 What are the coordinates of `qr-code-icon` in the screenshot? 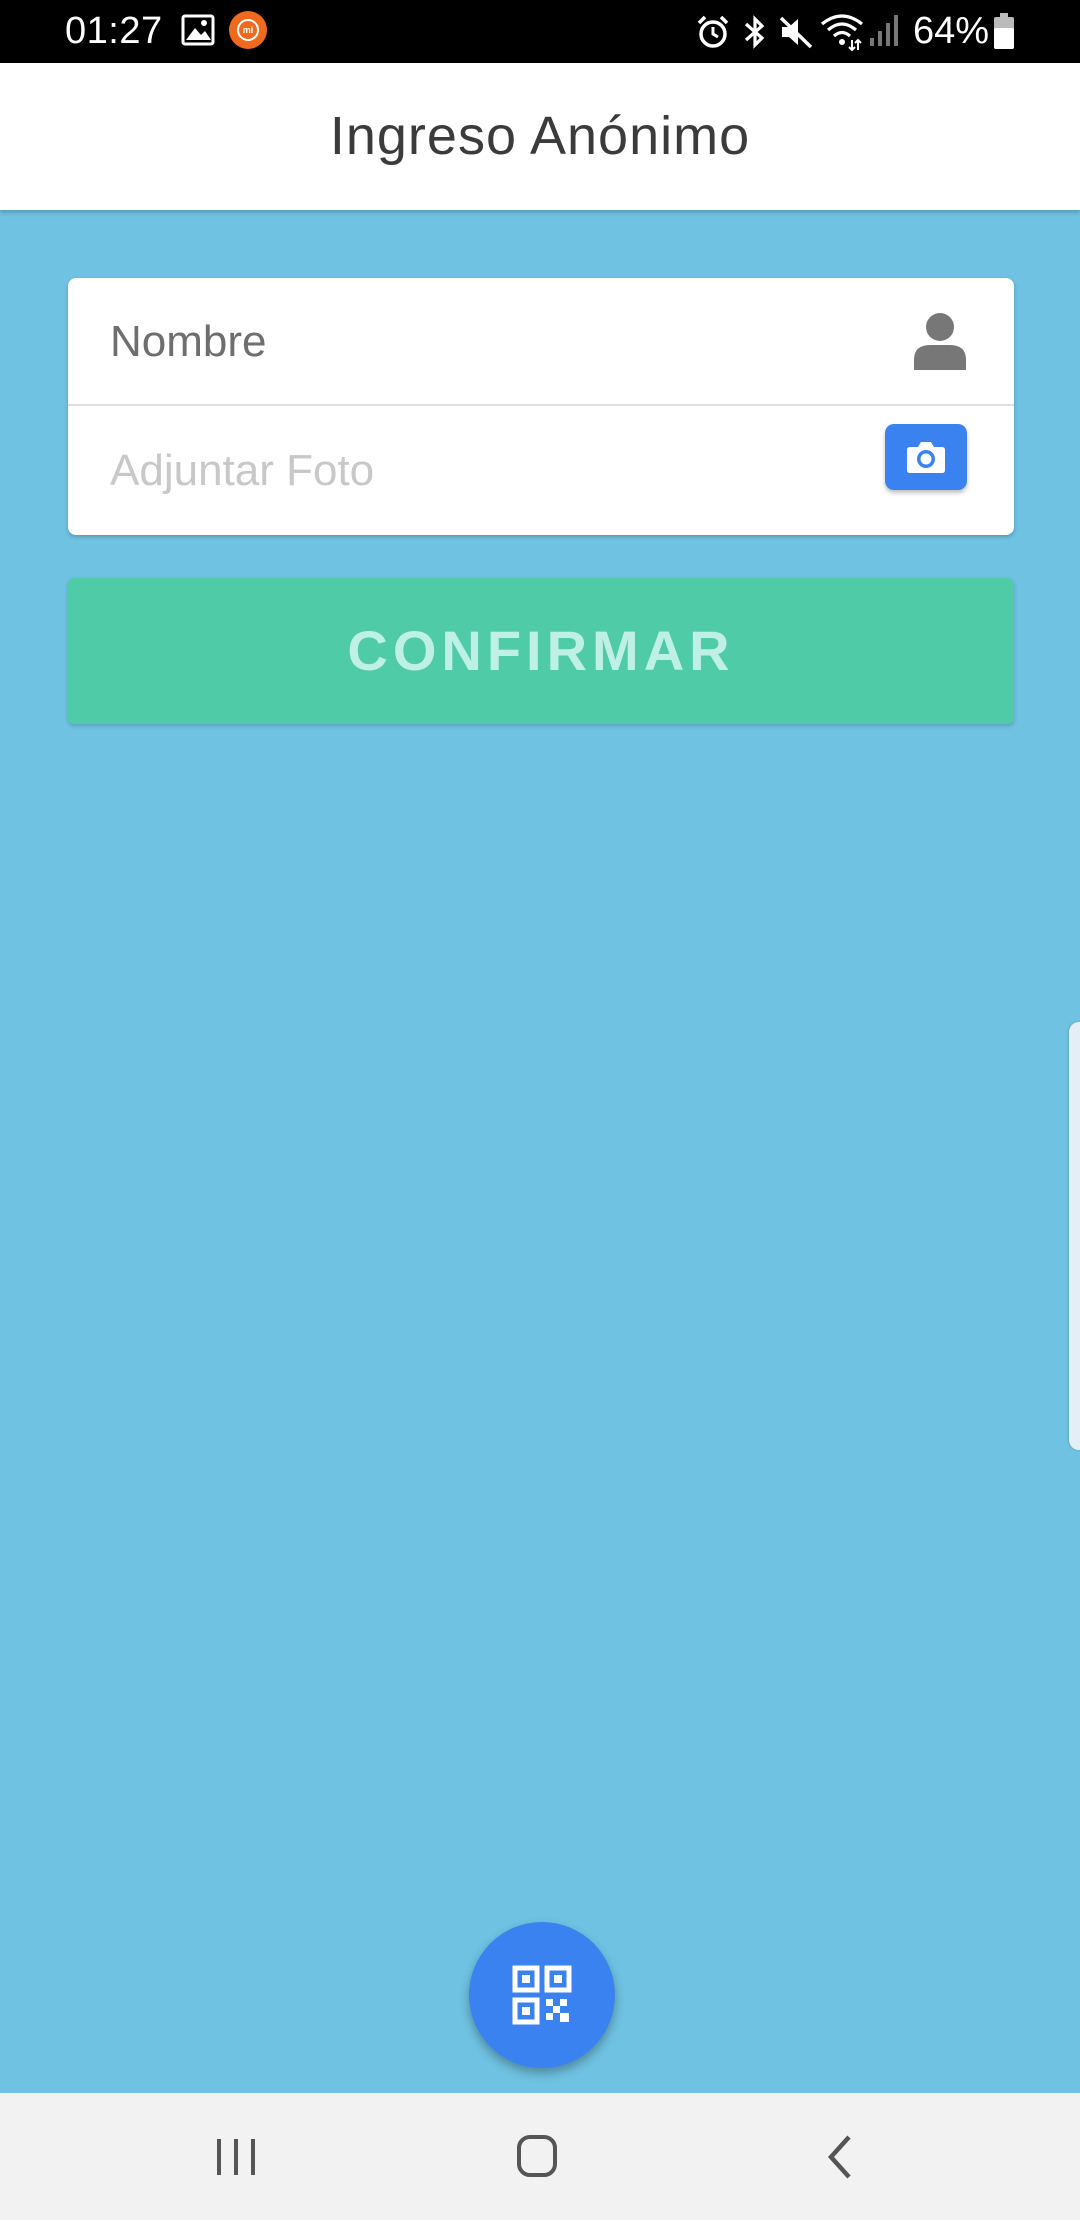 It's located at (542, 1995).